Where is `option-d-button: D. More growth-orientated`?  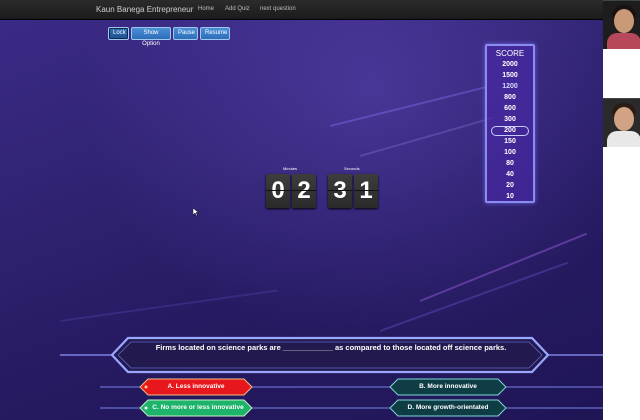
option-d-button: D. More growth-orientated is located at coordinates (448, 407).